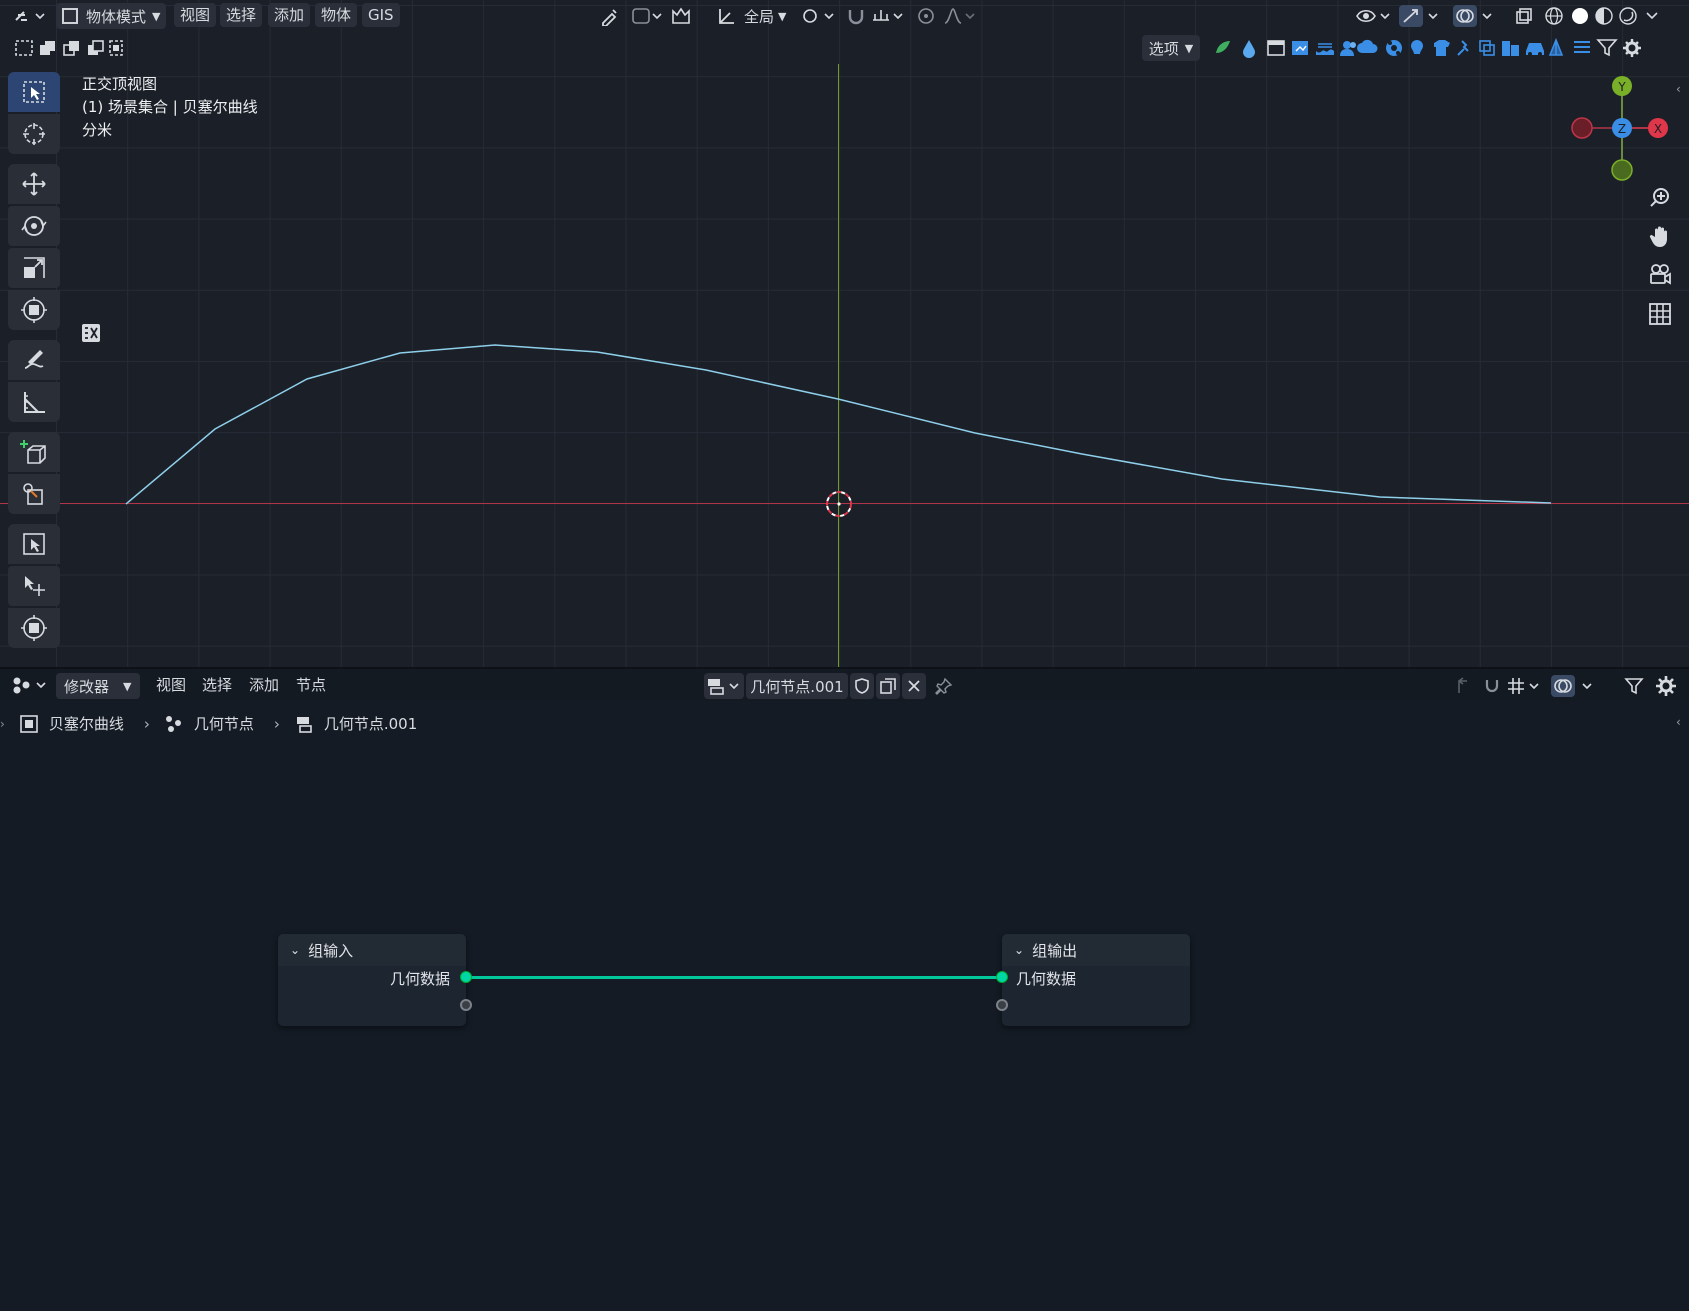 This screenshot has height=1311, width=1689. Describe the element at coordinates (120, 84) in the screenshot. I see `view-name-text: 正交顶视图` at that location.